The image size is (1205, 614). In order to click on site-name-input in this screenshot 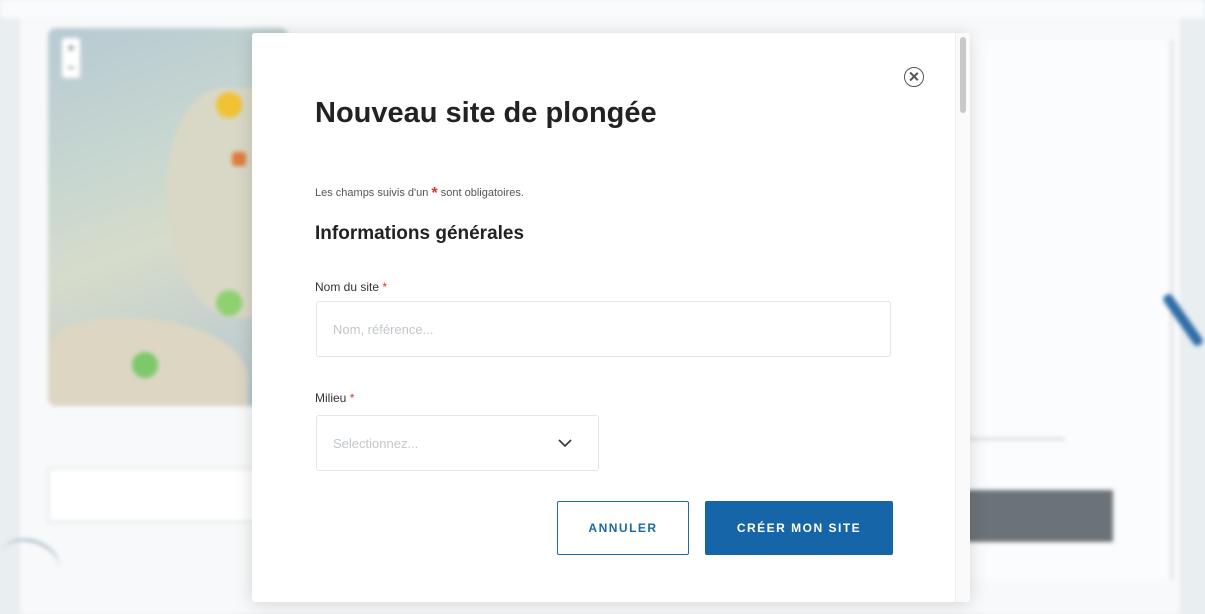, I will do `click(603, 329)`.